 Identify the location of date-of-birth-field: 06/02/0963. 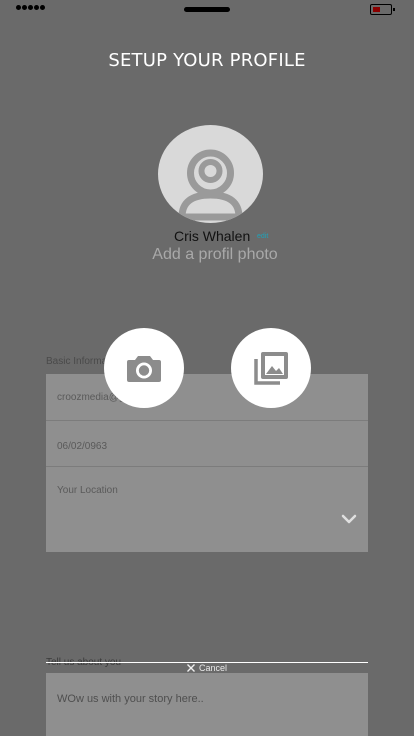
(207, 444).